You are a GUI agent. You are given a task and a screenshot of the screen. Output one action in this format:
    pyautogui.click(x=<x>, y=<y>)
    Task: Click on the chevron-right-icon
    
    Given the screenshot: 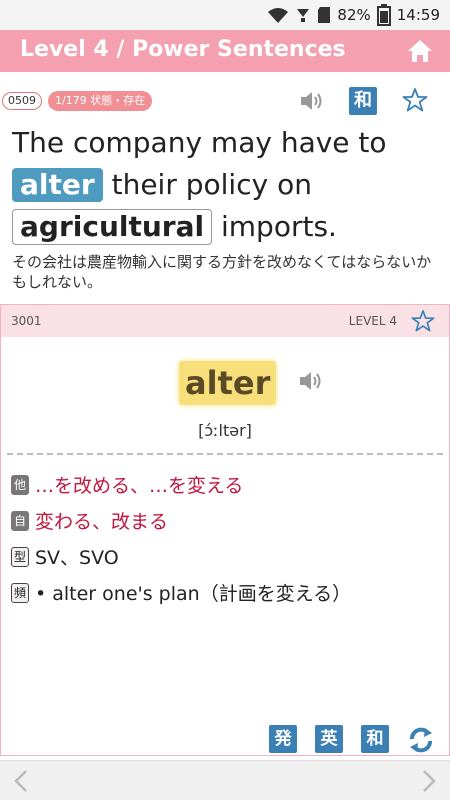 What is the action you would take?
    pyautogui.click(x=429, y=781)
    